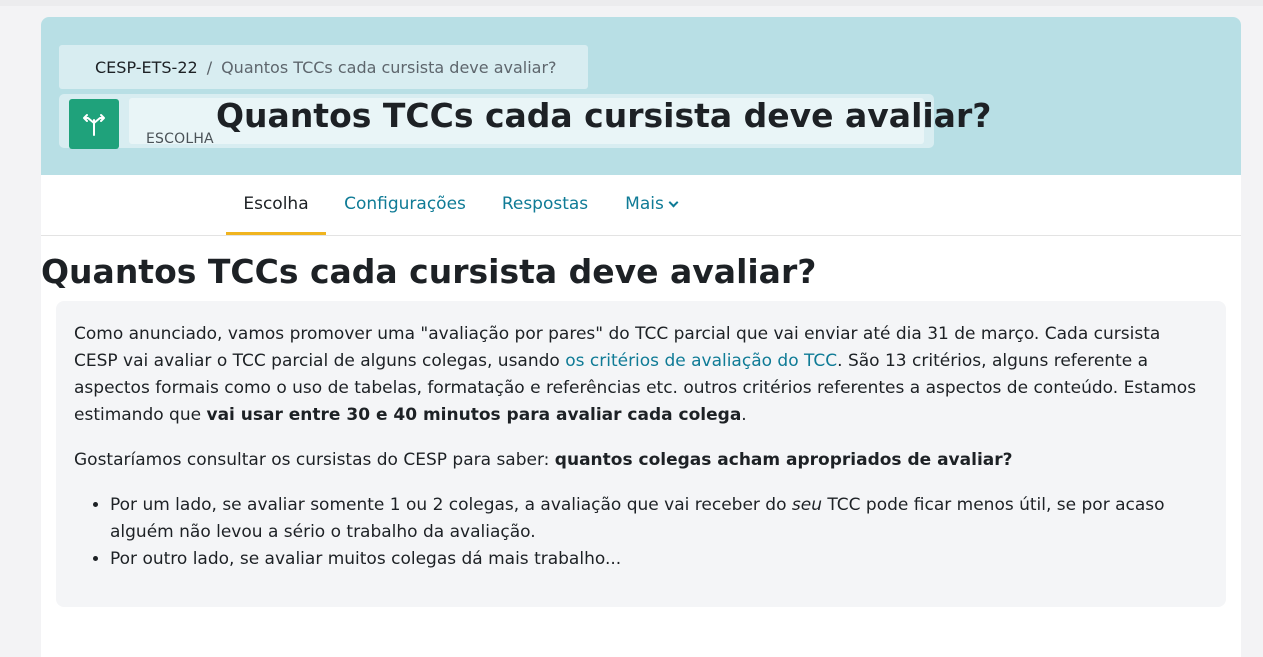  Describe the element at coordinates (180, 139) in the screenshot. I see `module-type-label: ESCOLHA` at that location.